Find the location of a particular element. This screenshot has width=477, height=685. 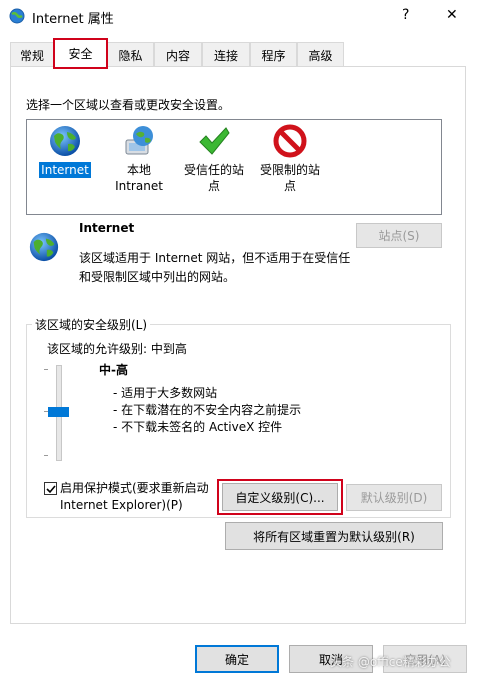

protected-mode-checkbox is located at coordinates (50, 488).